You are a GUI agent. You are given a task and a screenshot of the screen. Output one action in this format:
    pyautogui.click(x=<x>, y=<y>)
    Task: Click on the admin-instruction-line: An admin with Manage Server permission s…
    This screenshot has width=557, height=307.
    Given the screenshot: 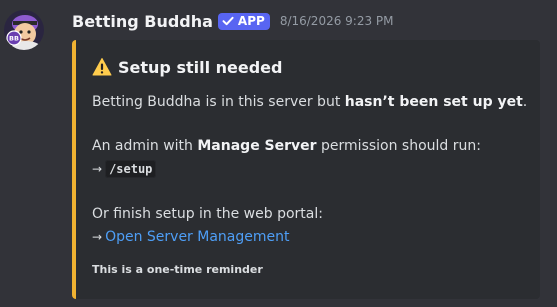 What is the action you would take?
    pyautogui.click(x=286, y=146)
    